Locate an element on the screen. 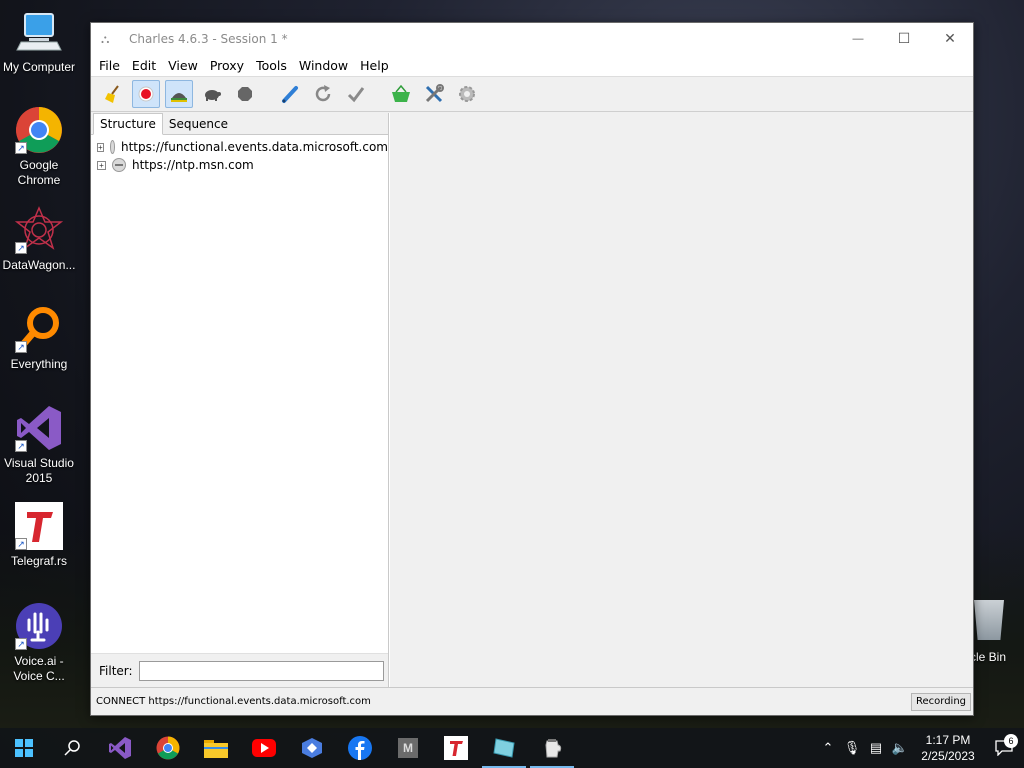 The height and width of the screenshot is (768, 1024). charles-taskbar-icon is located at coordinates (504, 748).